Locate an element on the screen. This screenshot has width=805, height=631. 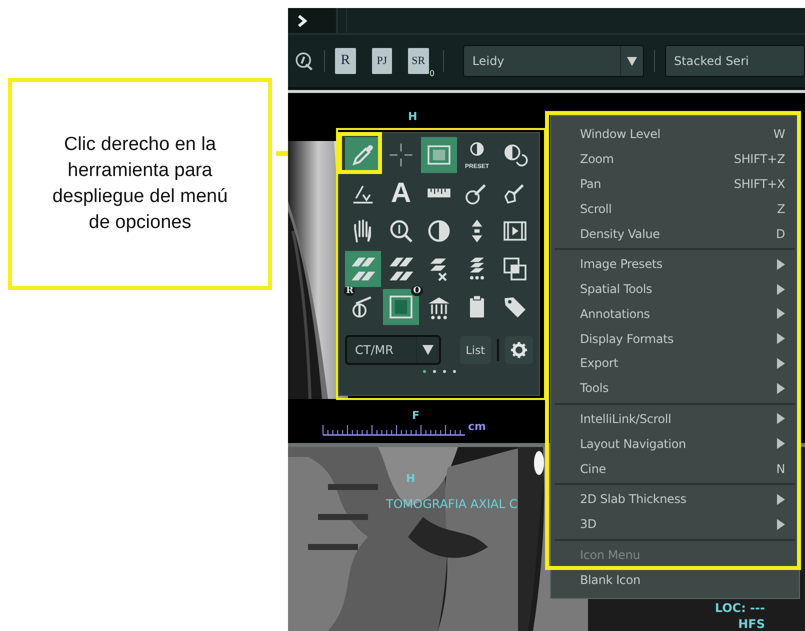
menu-item: Spatial Tools is located at coordinates (675, 289).